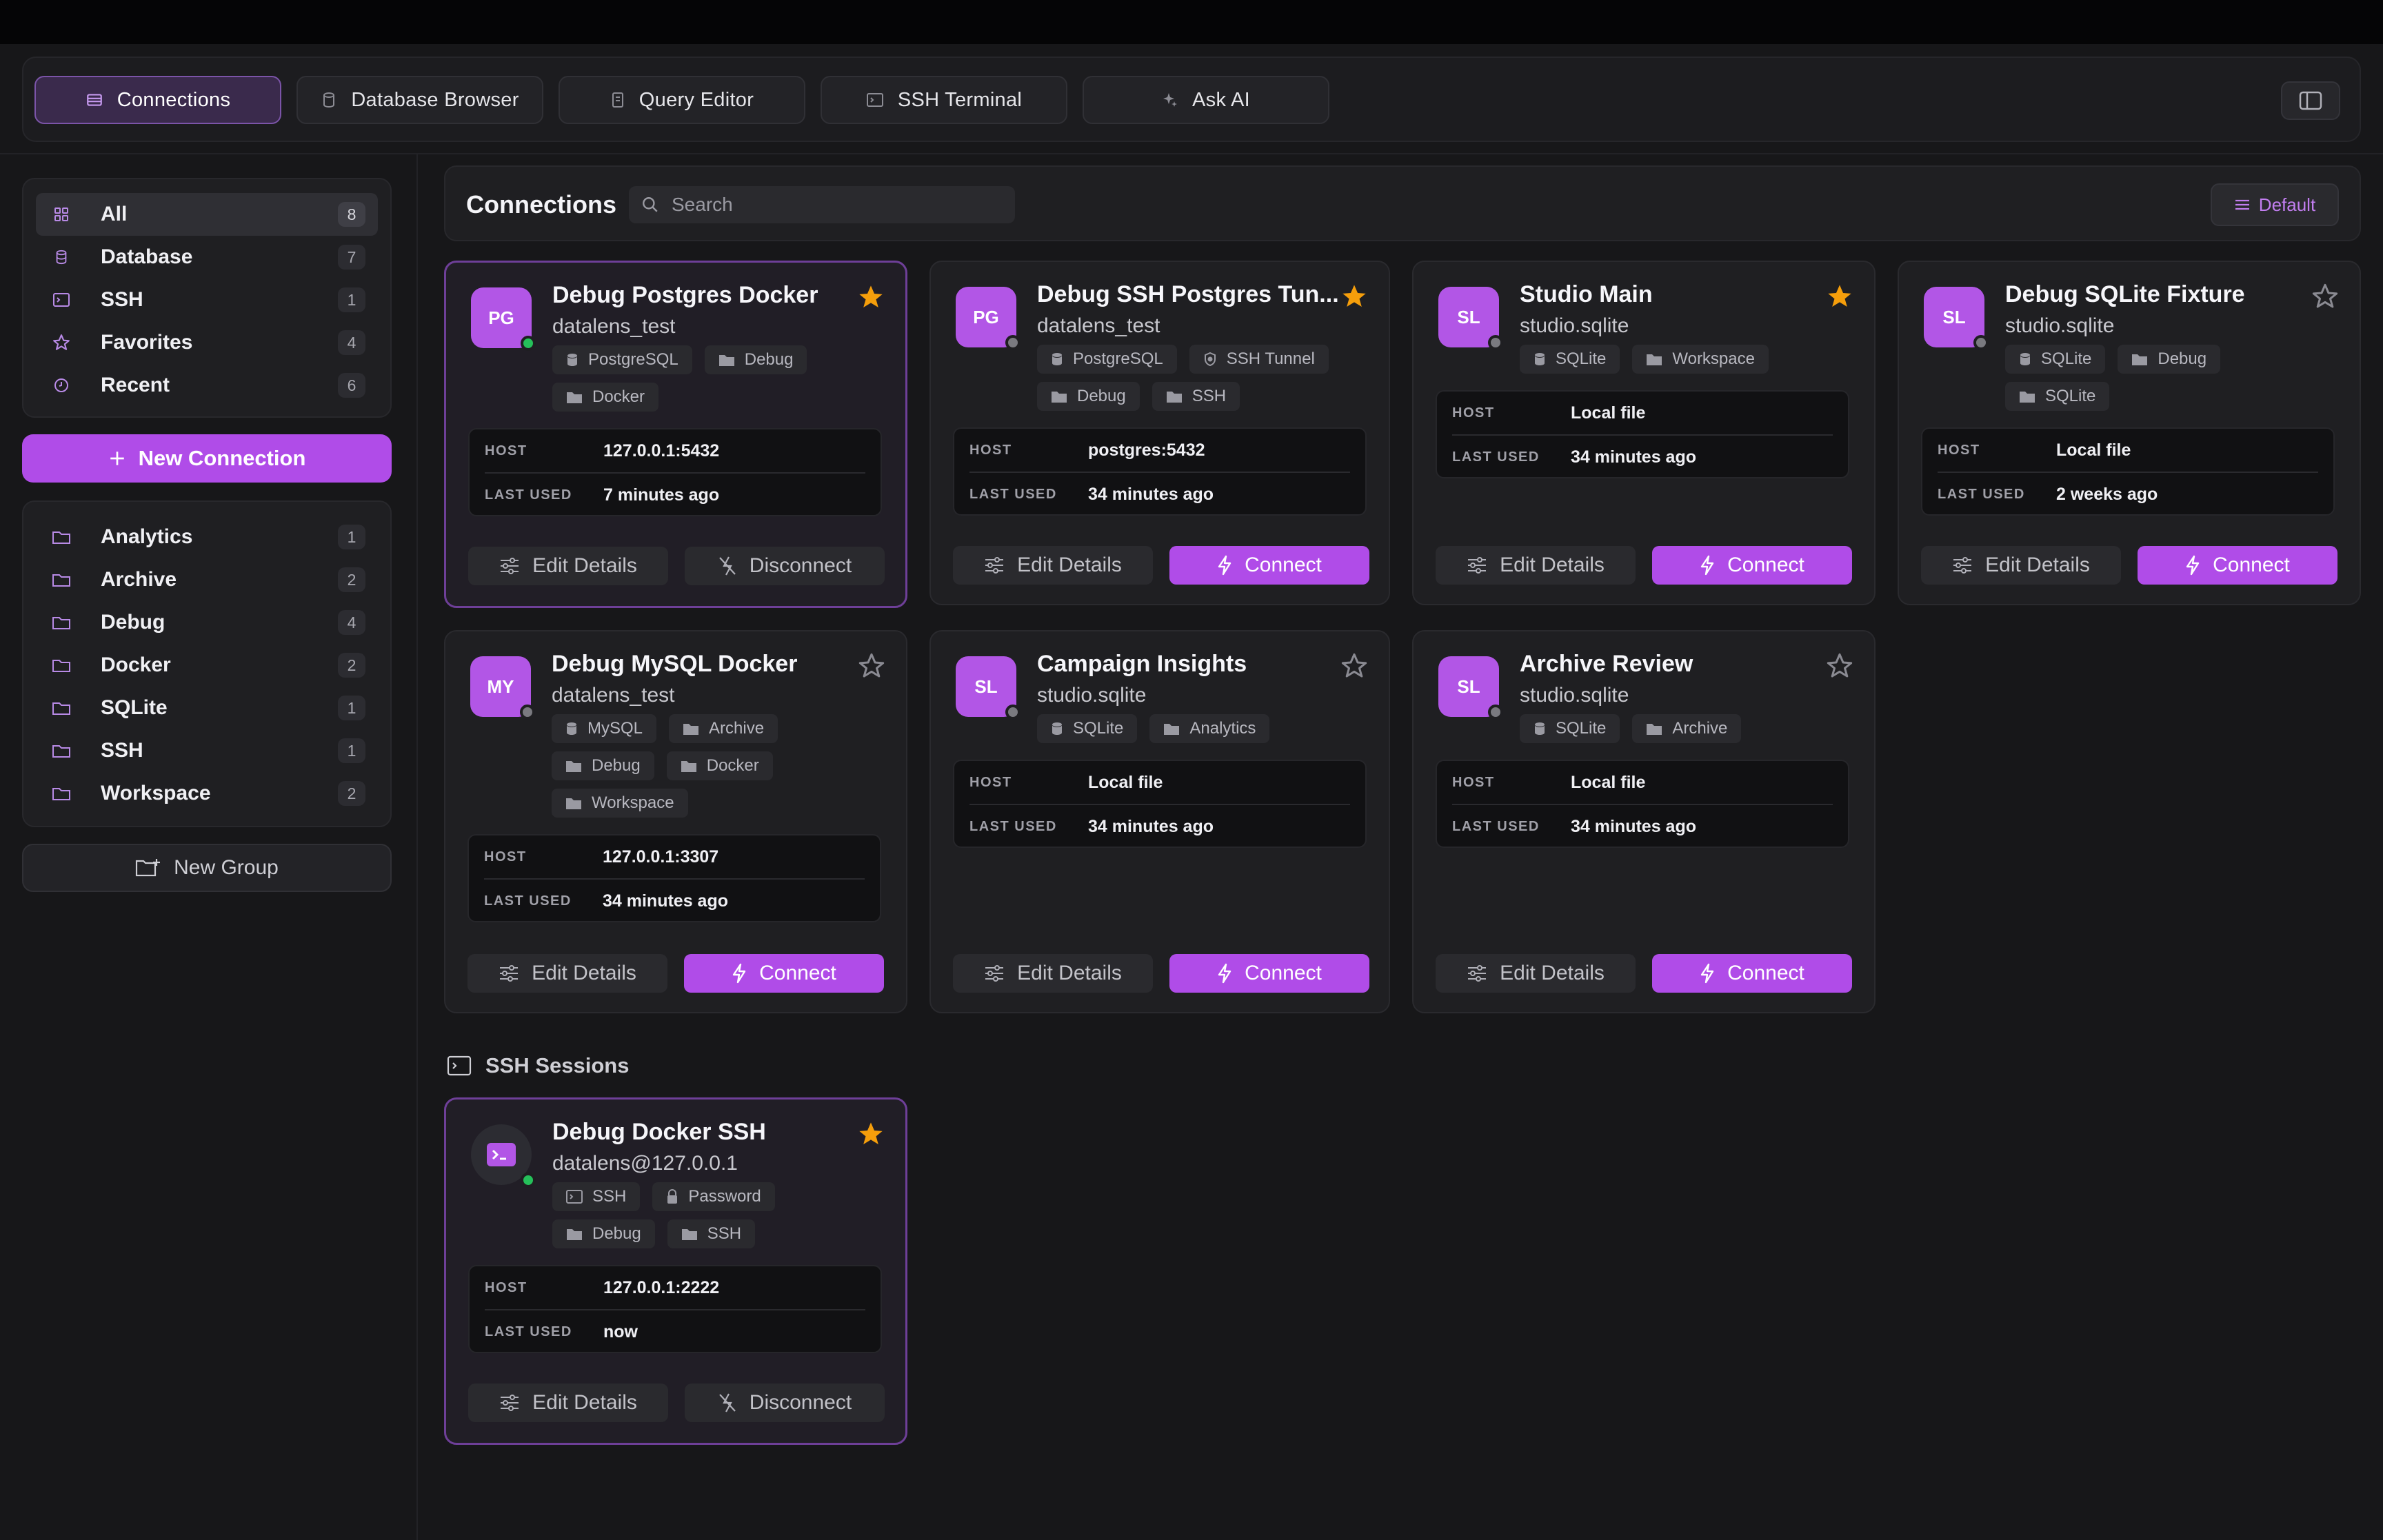 Image resolution: width=2383 pixels, height=1540 pixels. Describe the element at coordinates (207, 708) in the screenshot. I see `sidebar-group-sqlite: SQLite 1` at that location.